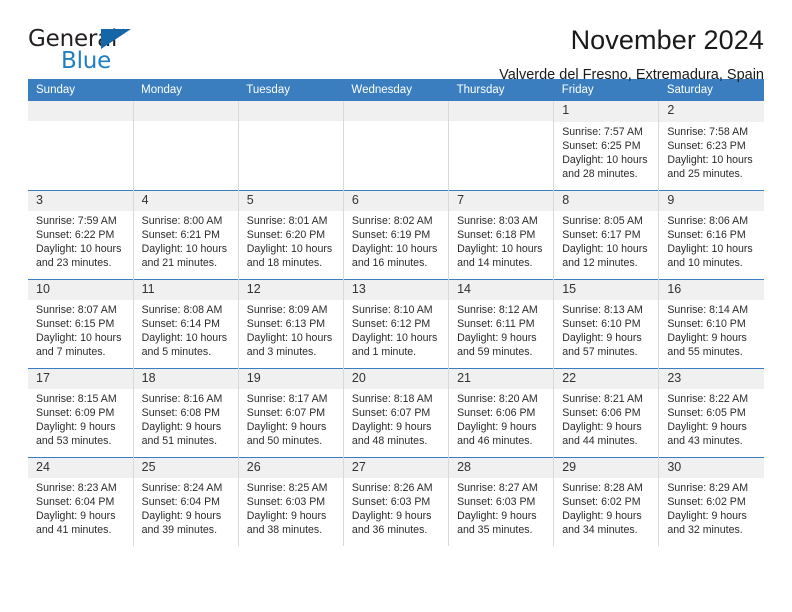  Describe the element at coordinates (708, 221) in the screenshot. I see `sunrise-time: Sunrise: 8:06 AM` at that location.